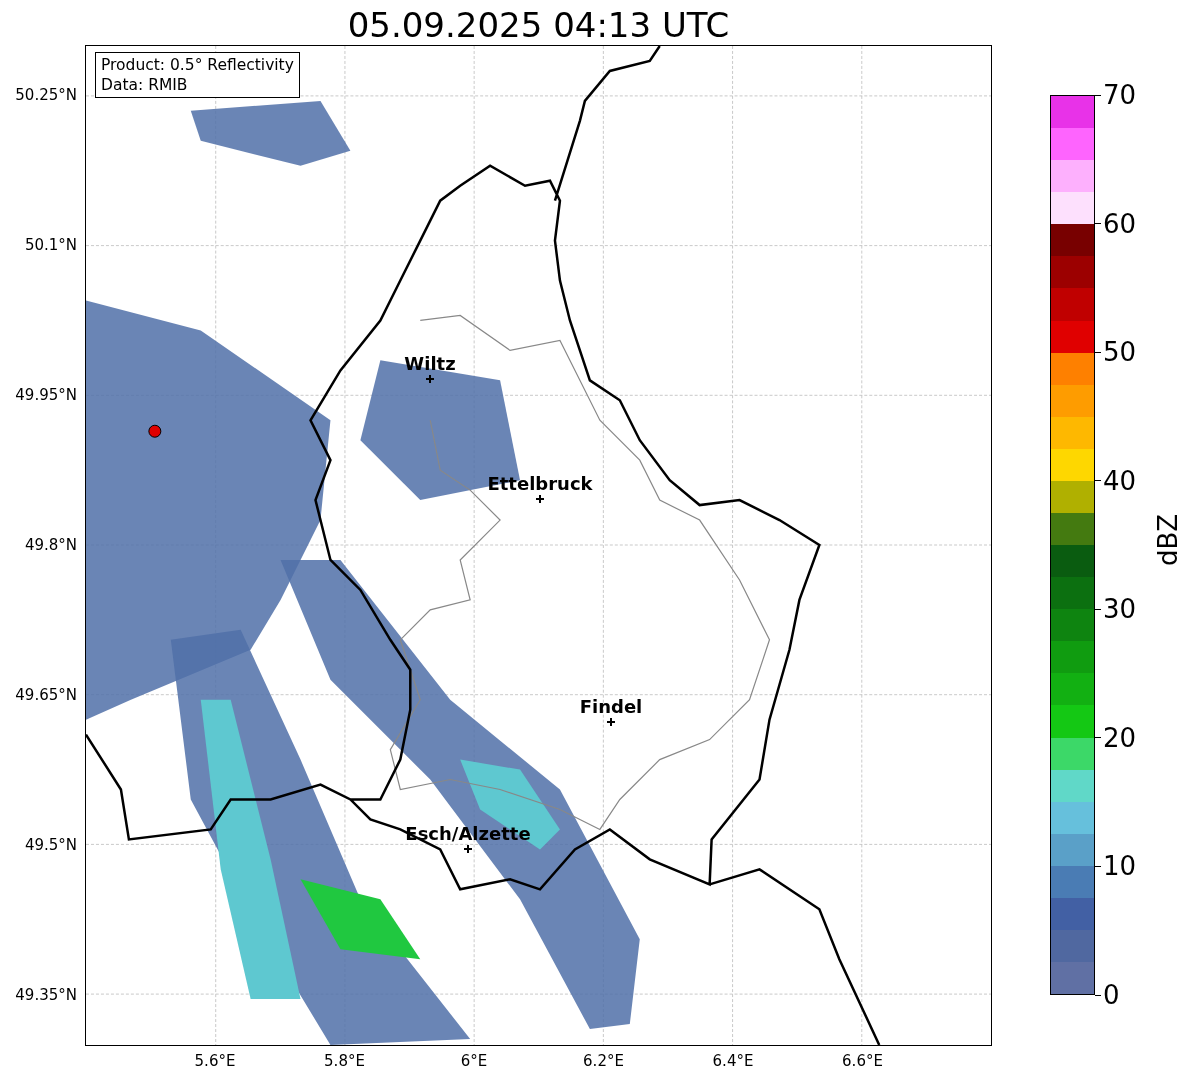 The image size is (1184, 1081). I want to click on info-text: Data: RMIB, so click(145, 85).